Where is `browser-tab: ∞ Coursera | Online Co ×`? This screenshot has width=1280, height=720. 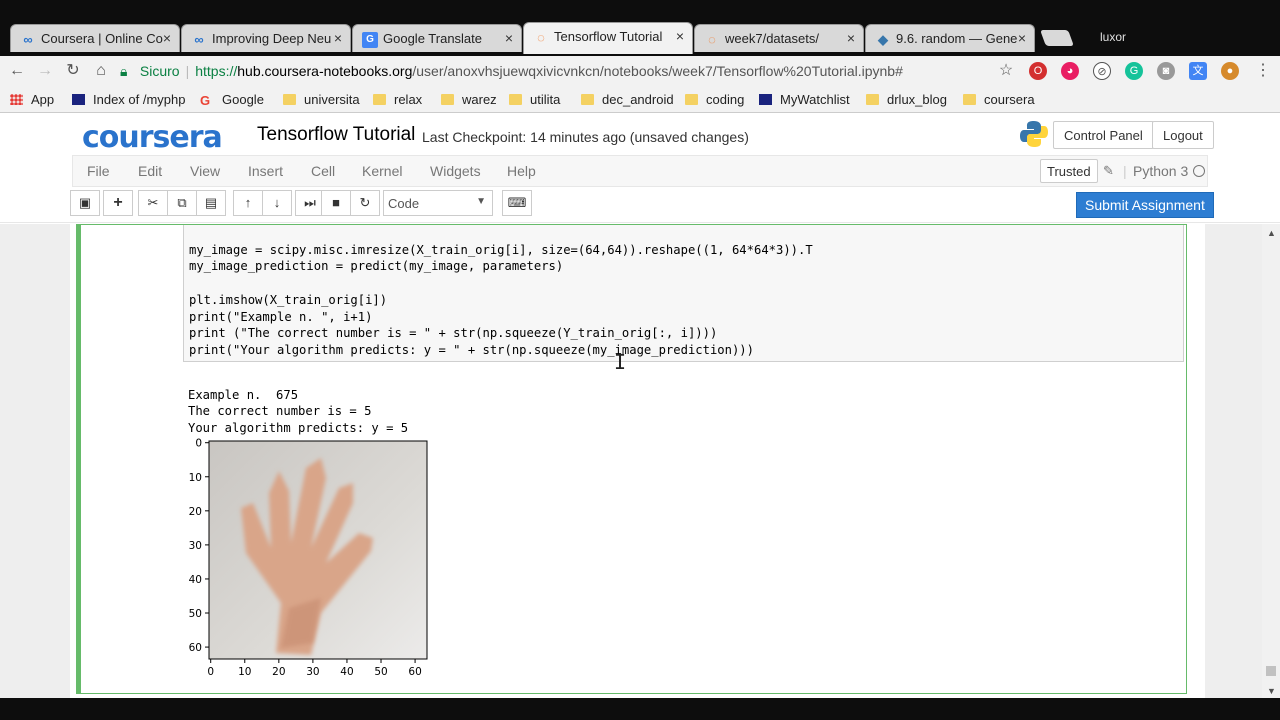
browser-tab: ∞ Coursera | Online Co × is located at coordinates (95, 38).